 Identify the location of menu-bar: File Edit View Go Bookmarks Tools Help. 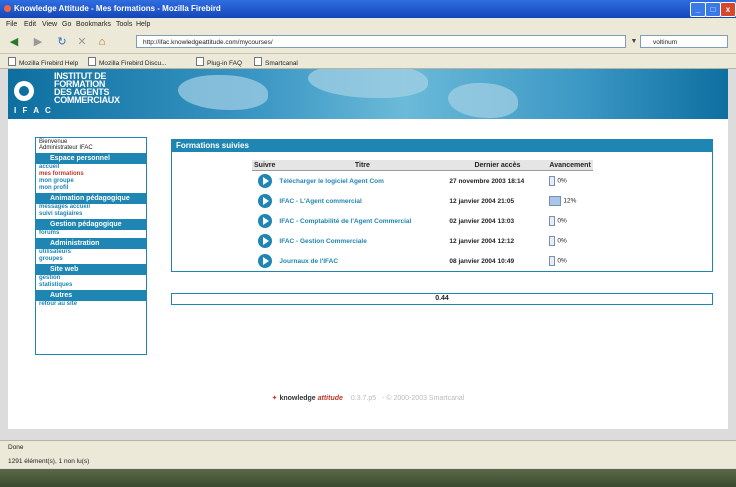
(368, 25).